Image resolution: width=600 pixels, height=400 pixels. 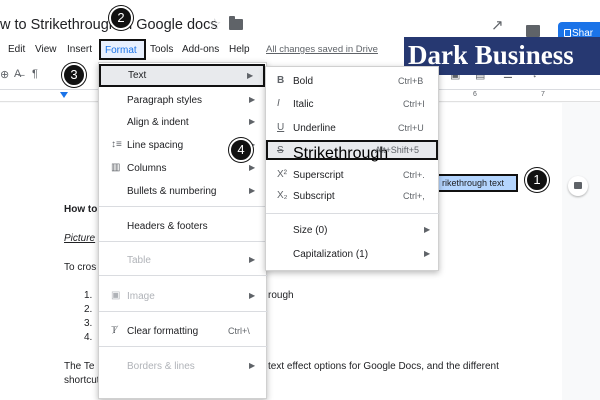 What do you see at coordinates (533, 31) in the screenshot?
I see `comment-history-icon` at bounding box center [533, 31].